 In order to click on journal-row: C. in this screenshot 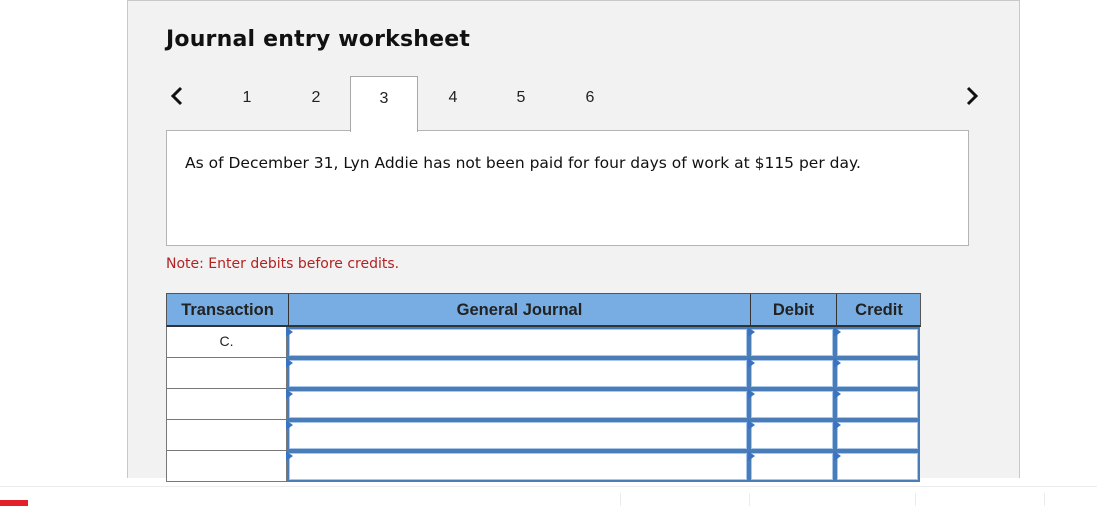, I will do `click(543, 342)`.